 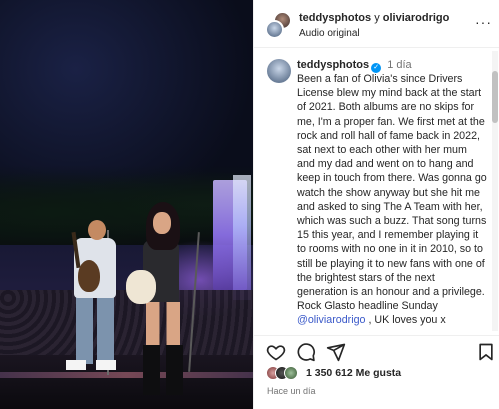 I want to click on likes-number: 1 350 612, so click(x=329, y=373).